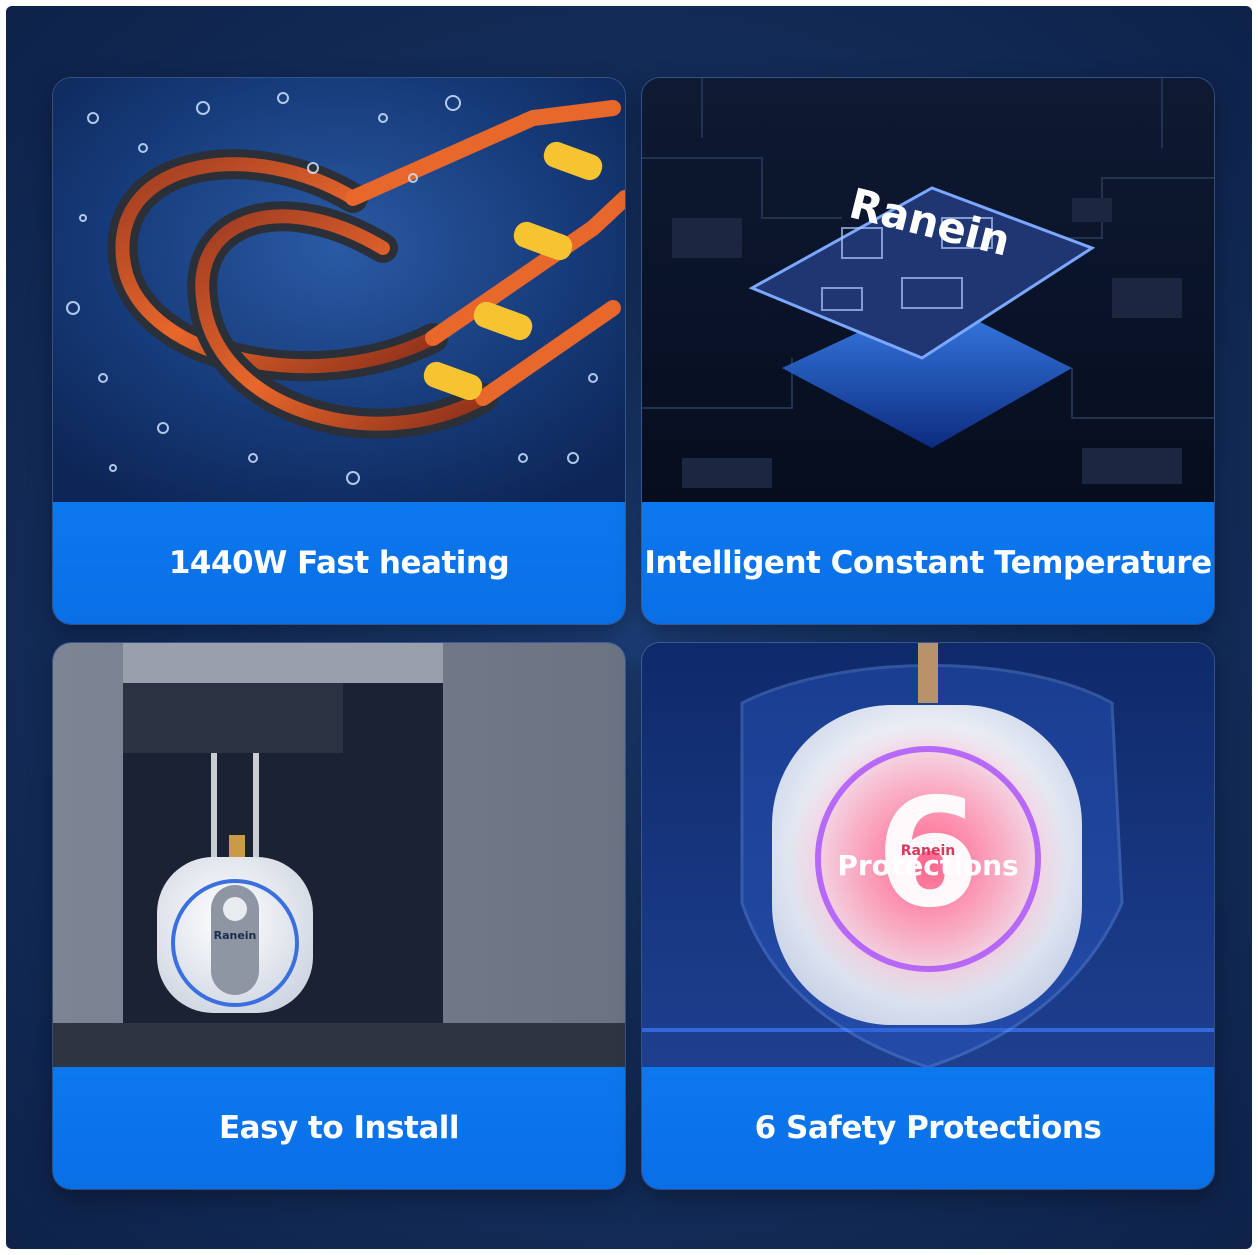 Image resolution: width=1258 pixels, height=1255 pixels. I want to click on badge-text: Protections, so click(927, 865).